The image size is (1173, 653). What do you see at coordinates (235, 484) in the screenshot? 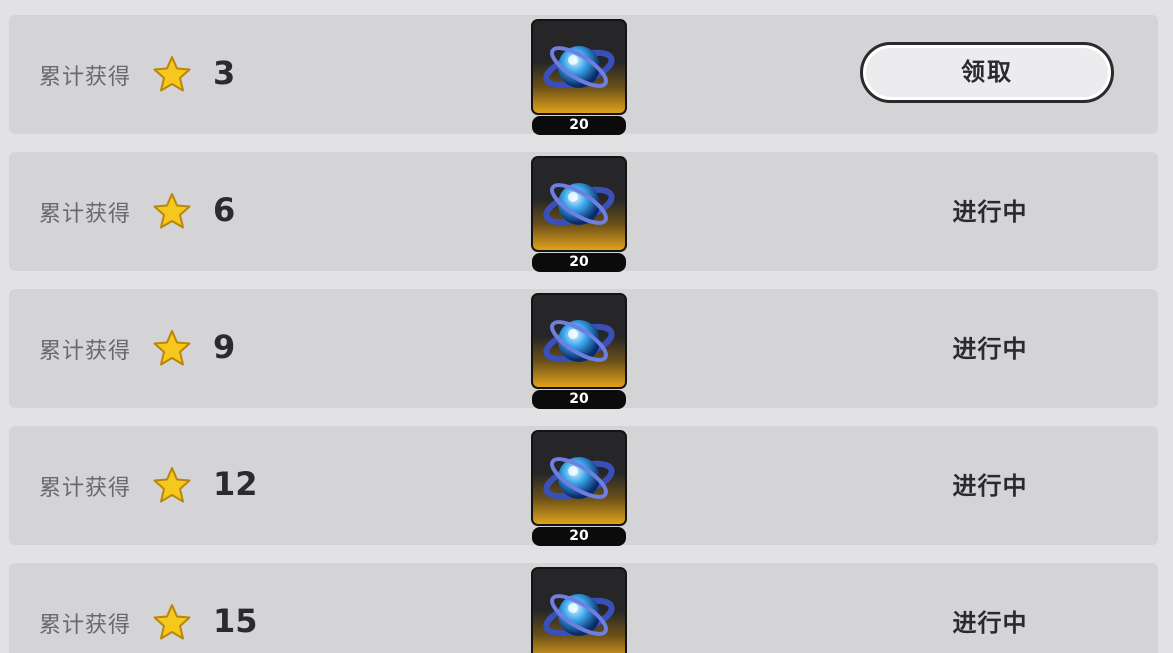
I see `star-count: 12` at bounding box center [235, 484].